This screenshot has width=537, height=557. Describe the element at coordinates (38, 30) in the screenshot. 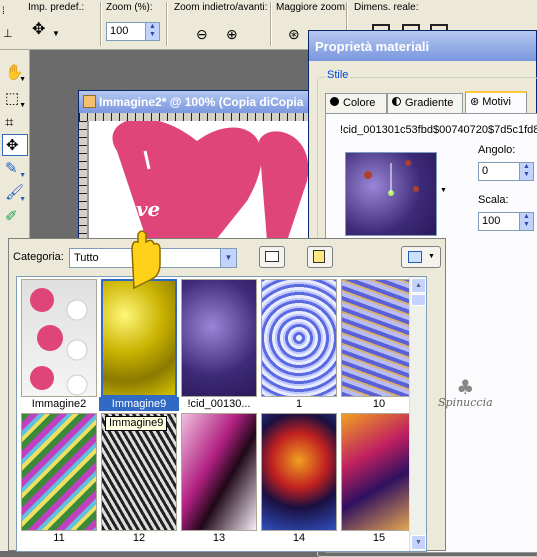

I see `move-preset-icon: ✥` at that location.